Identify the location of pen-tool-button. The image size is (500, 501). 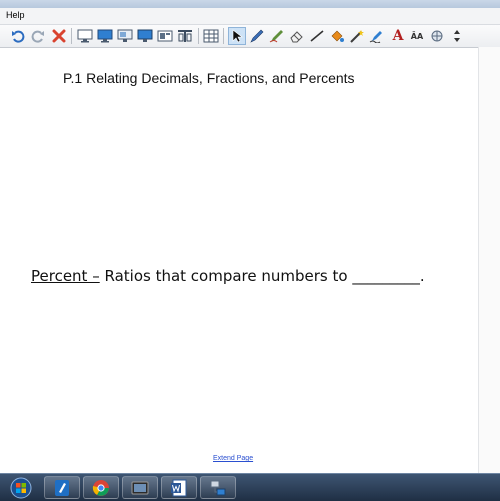
(257, 36).